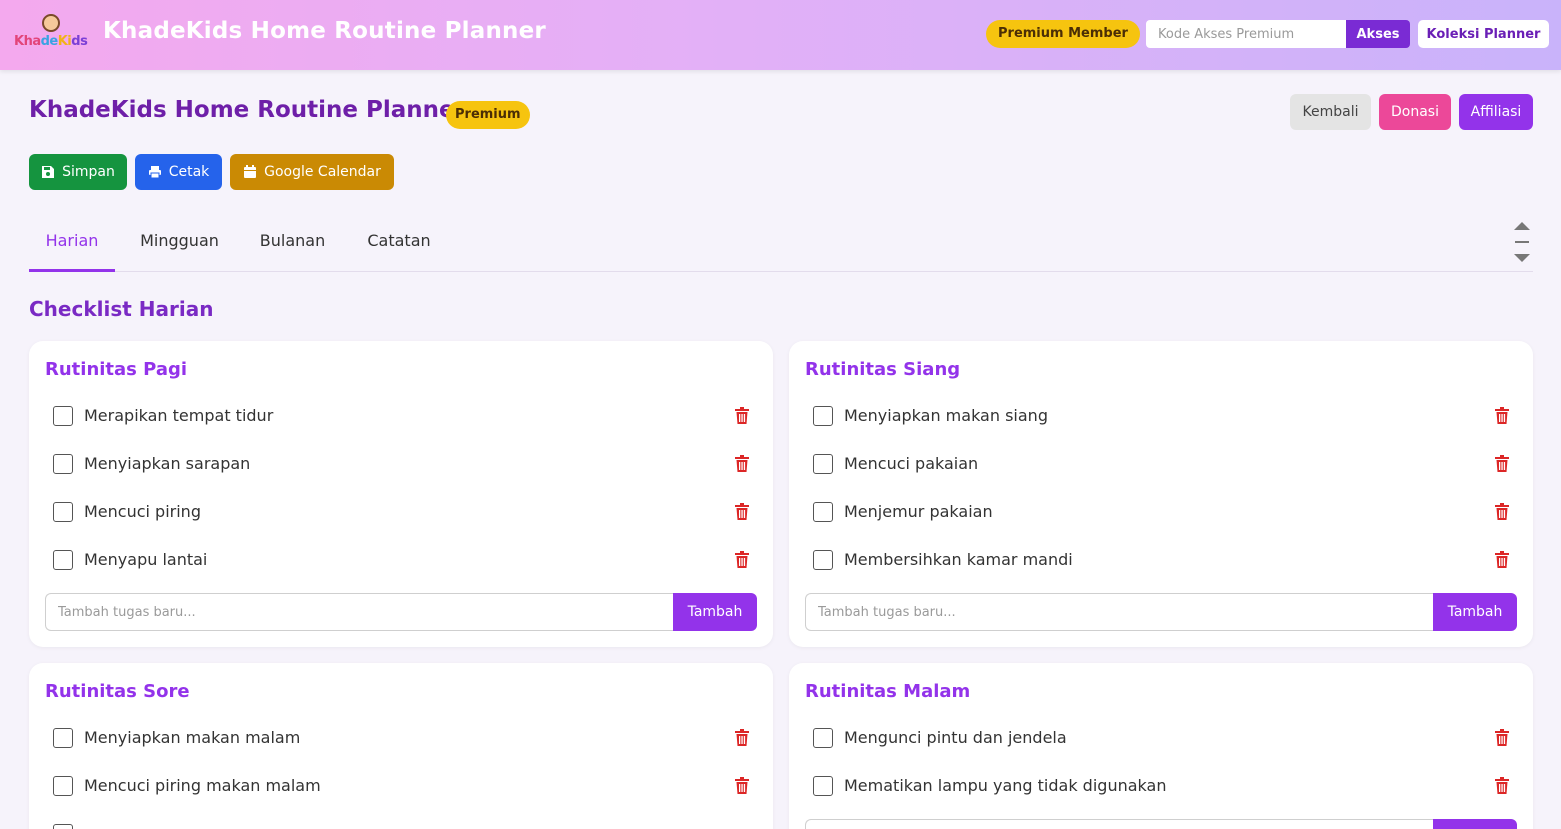 Image resolution: width=1561 pixels, height=829 pixels. What do you see at coordinates (955, 737) in the screenshot?
I see `task-label: Mengunci pintu dan jendela` at bounding box center [955, 737].